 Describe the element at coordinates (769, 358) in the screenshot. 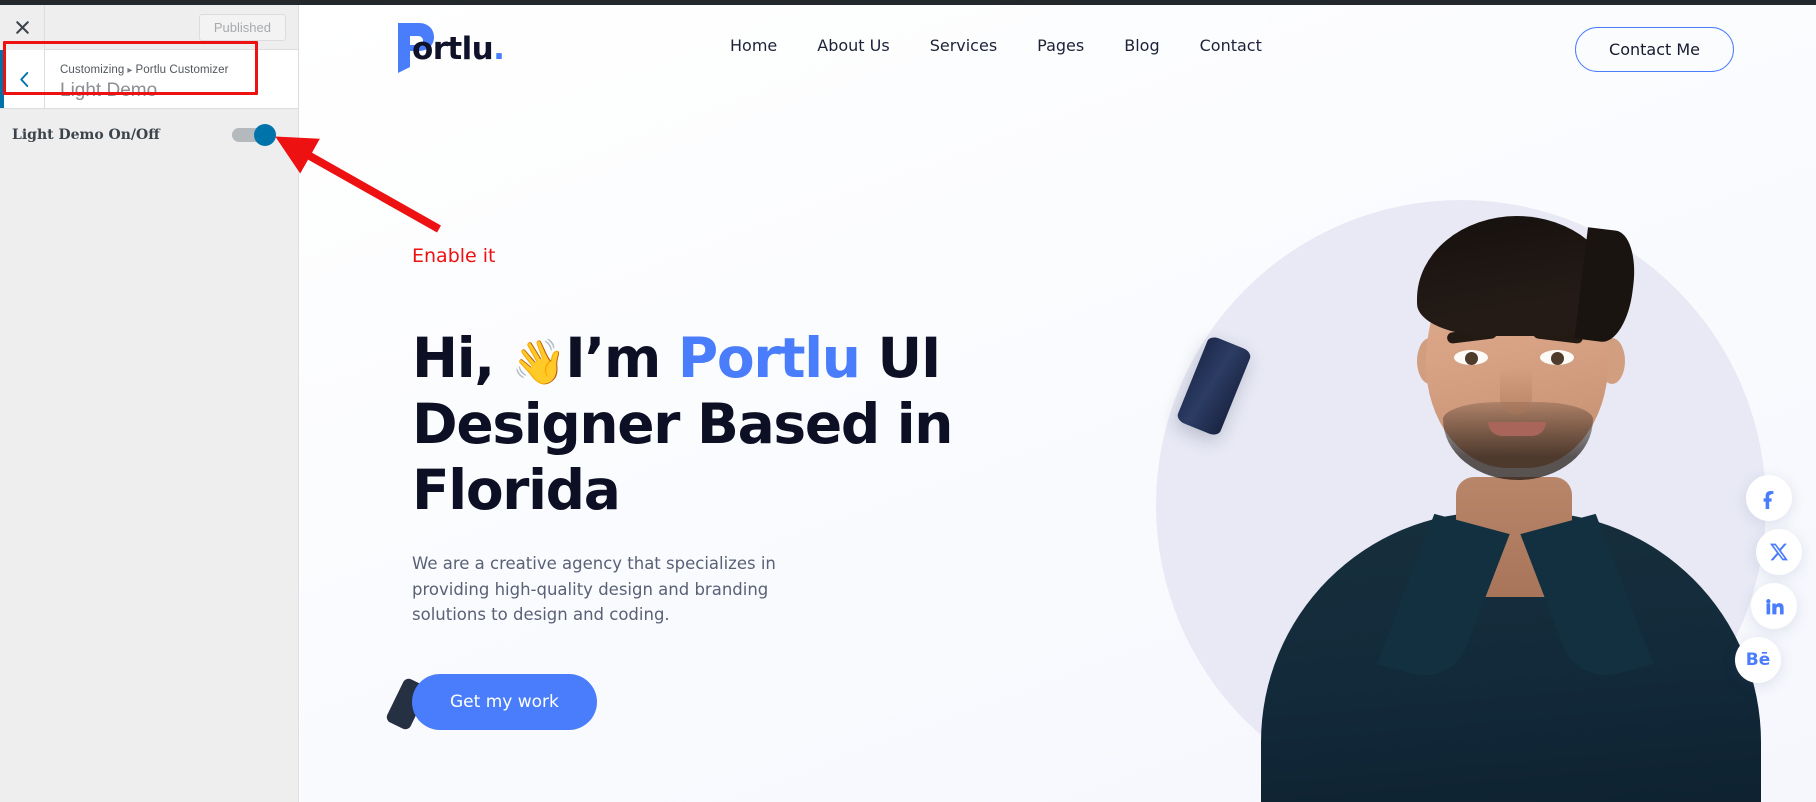

I see `hero-heading-accent: Portlu` at that location.